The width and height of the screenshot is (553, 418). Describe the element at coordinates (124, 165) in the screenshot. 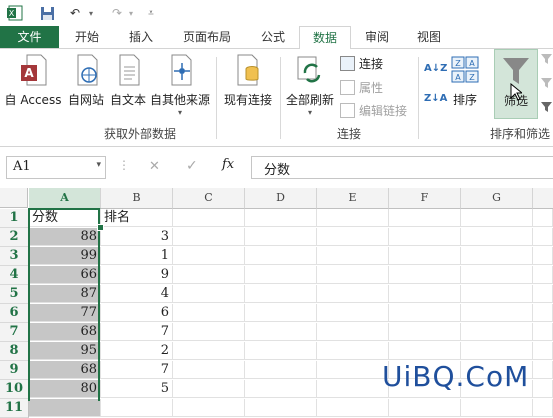

I see `formula-bar-handle-icon: ⋮` at that location.